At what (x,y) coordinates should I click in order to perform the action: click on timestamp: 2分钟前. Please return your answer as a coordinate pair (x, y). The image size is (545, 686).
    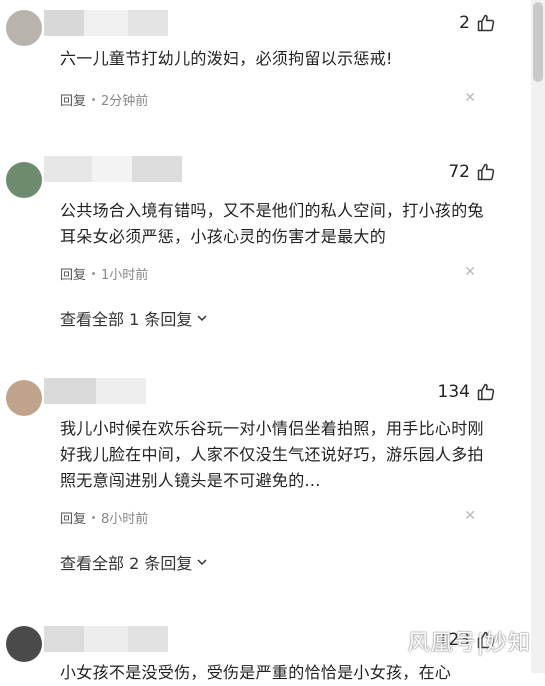
    Looking at the image, I should click on (125, 101).